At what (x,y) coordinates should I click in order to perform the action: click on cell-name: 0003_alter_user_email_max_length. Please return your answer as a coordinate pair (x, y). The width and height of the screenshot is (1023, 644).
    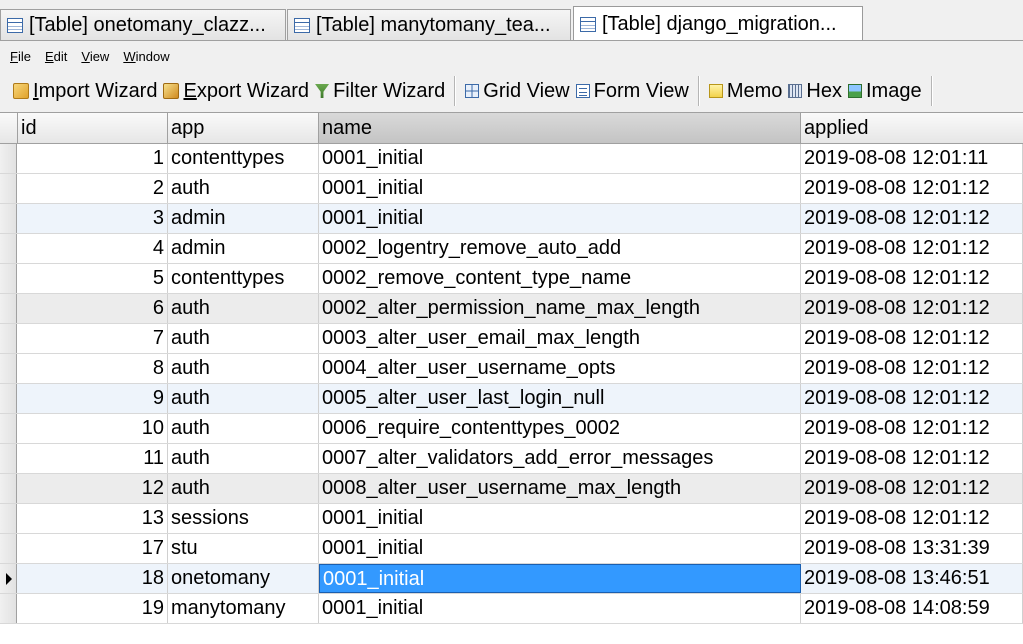
    Looking at the image, I should click on (560, 338).